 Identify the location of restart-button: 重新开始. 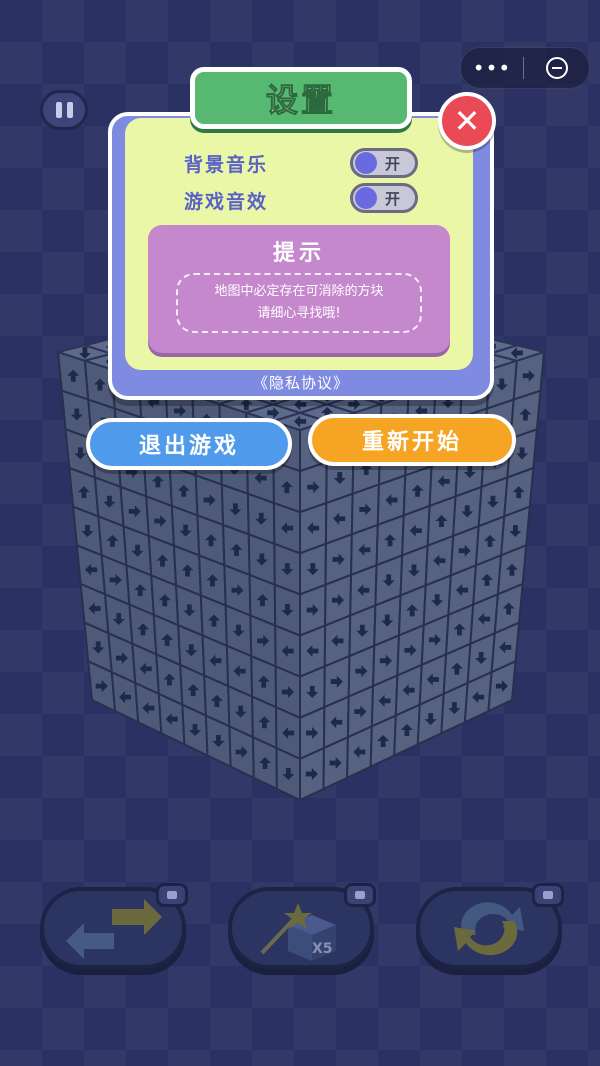
(412, 440).